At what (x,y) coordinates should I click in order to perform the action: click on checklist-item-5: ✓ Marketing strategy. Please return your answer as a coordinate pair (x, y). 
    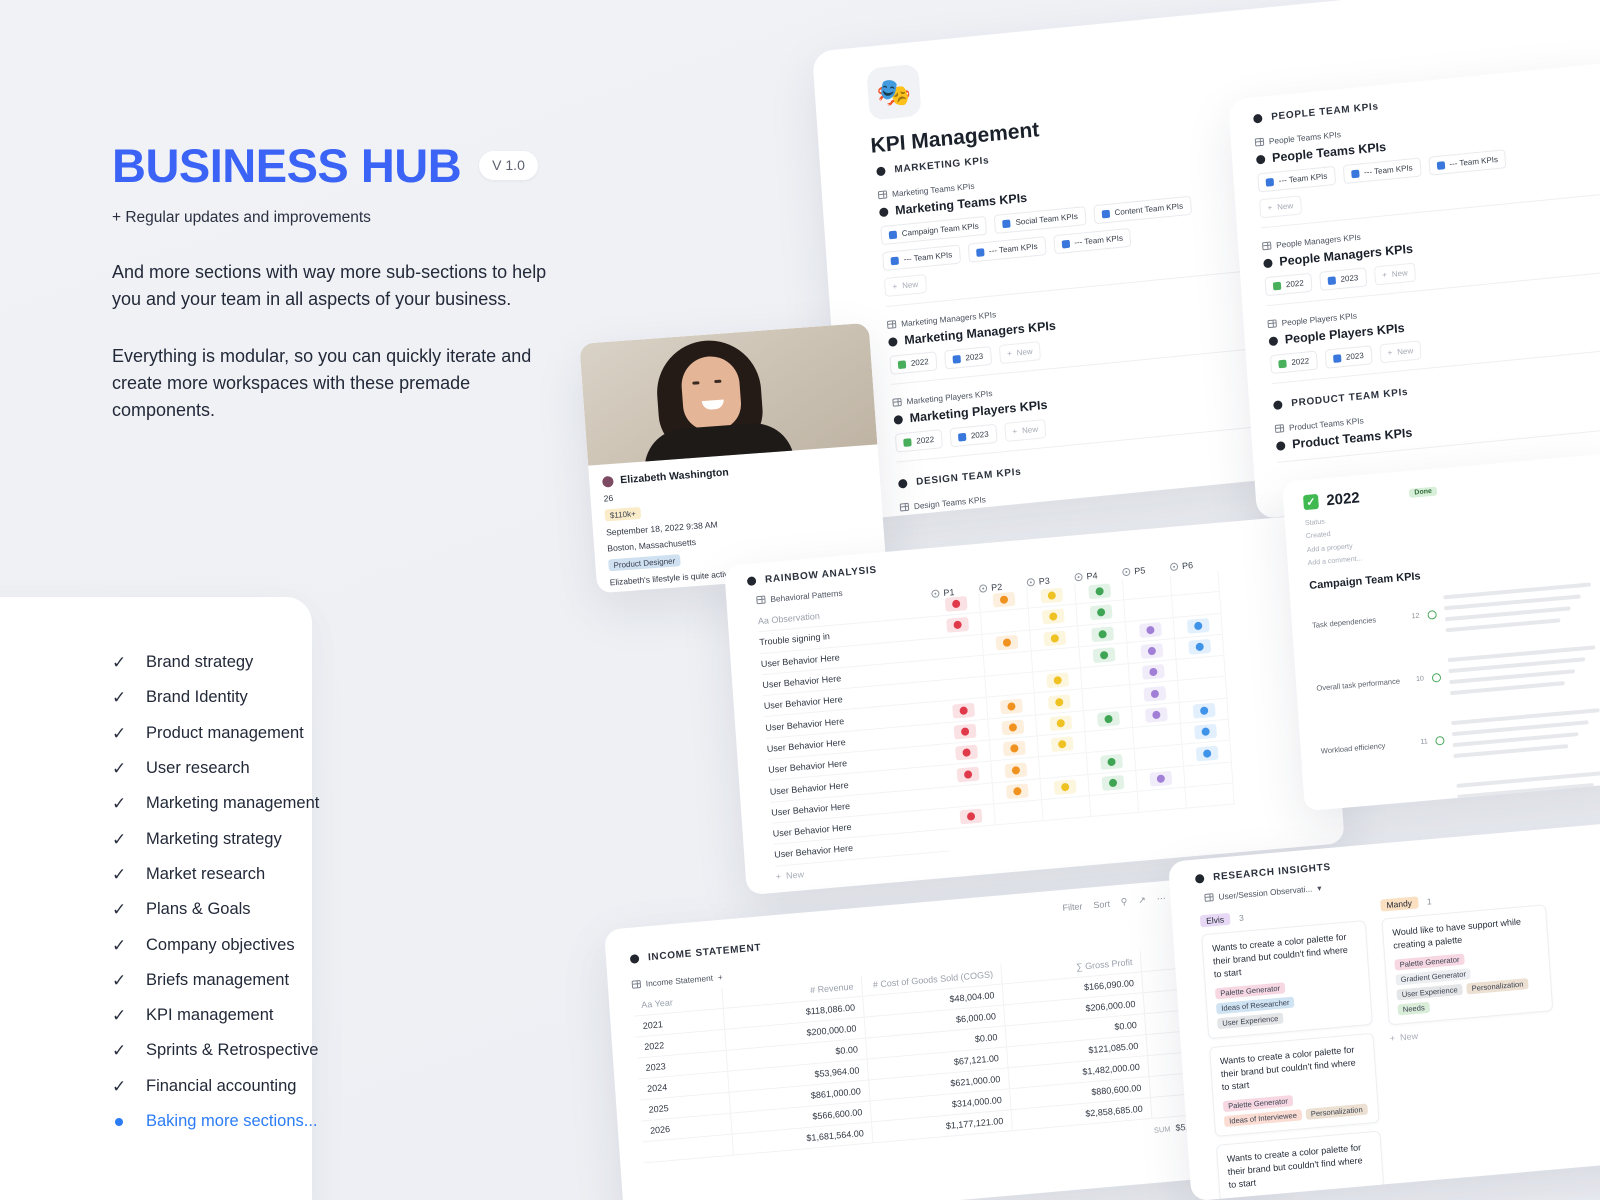
    Looking at the image, I should click on (277, 838).